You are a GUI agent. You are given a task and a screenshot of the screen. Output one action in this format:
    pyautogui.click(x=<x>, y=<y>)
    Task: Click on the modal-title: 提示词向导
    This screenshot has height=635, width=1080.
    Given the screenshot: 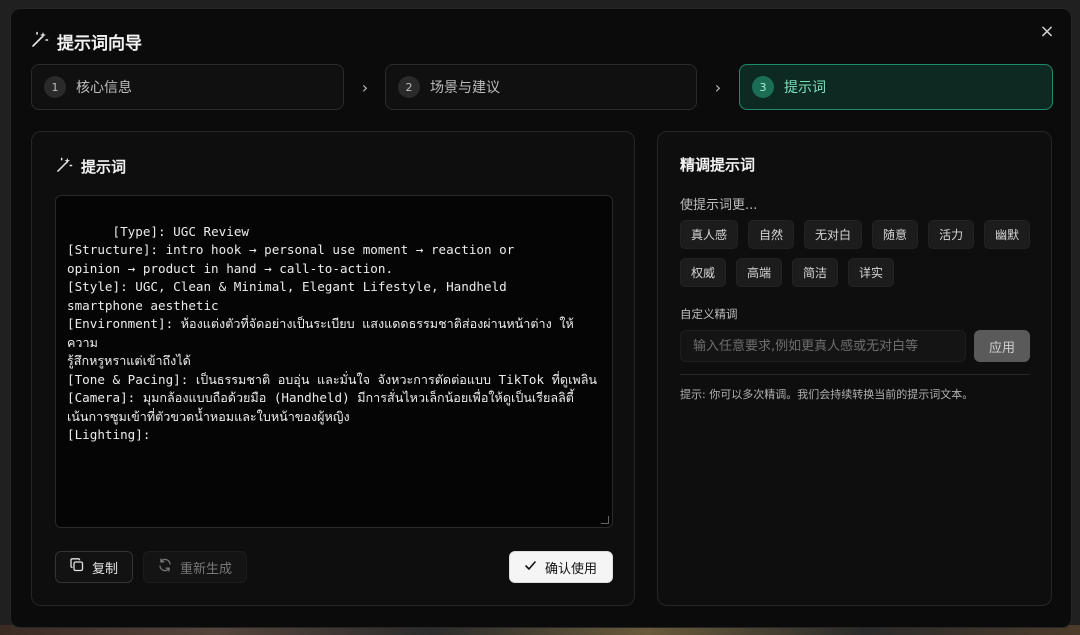 What is the action you would take?
    pyautogui.click(x=86, y=41)
    